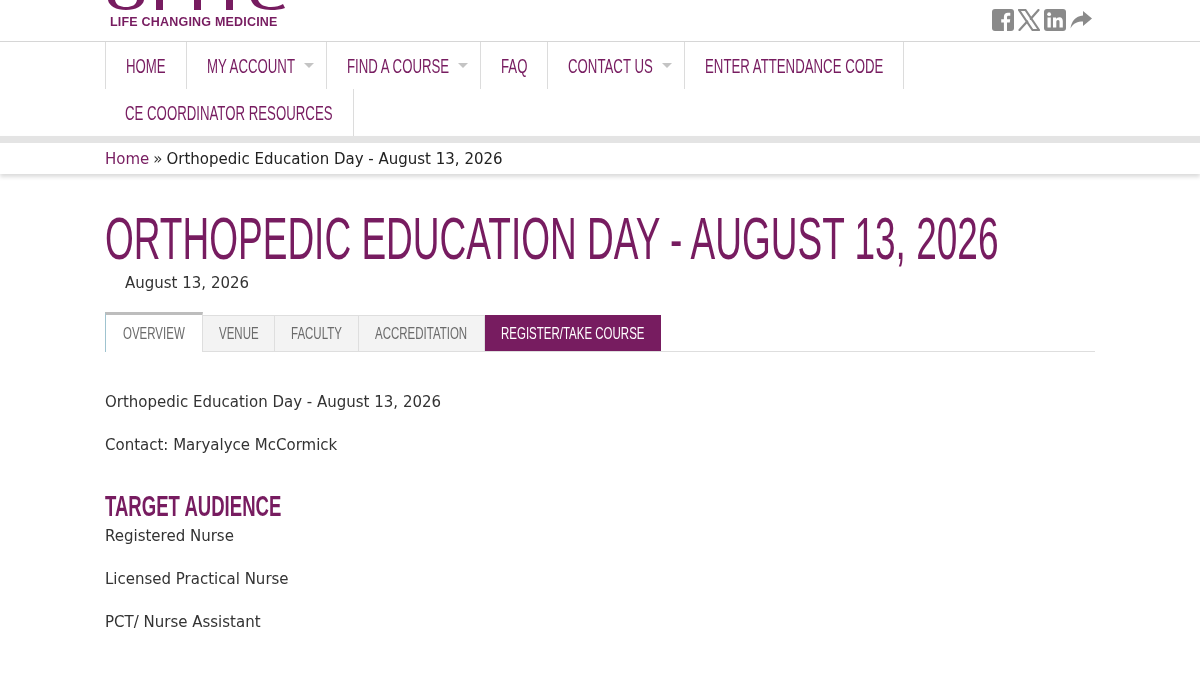 The width and height of the screenshot is (1200, 680). What do you see at coordinates (221, 445) in the screenshot?
I see `body-text: Contact: Maryalyce McCormick` at bounding box center [221, 445].